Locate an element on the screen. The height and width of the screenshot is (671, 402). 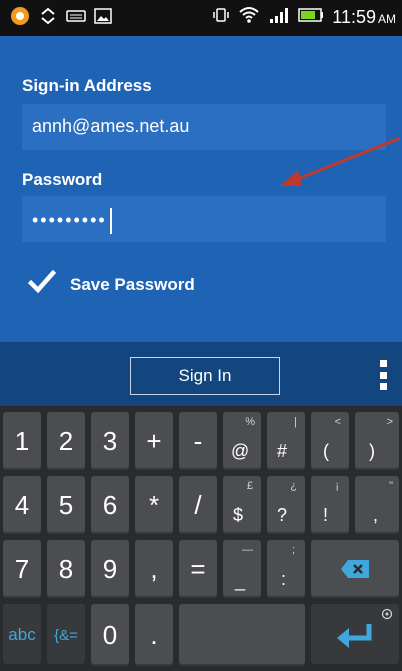
notification-icons is located at coordinates (61, 18).